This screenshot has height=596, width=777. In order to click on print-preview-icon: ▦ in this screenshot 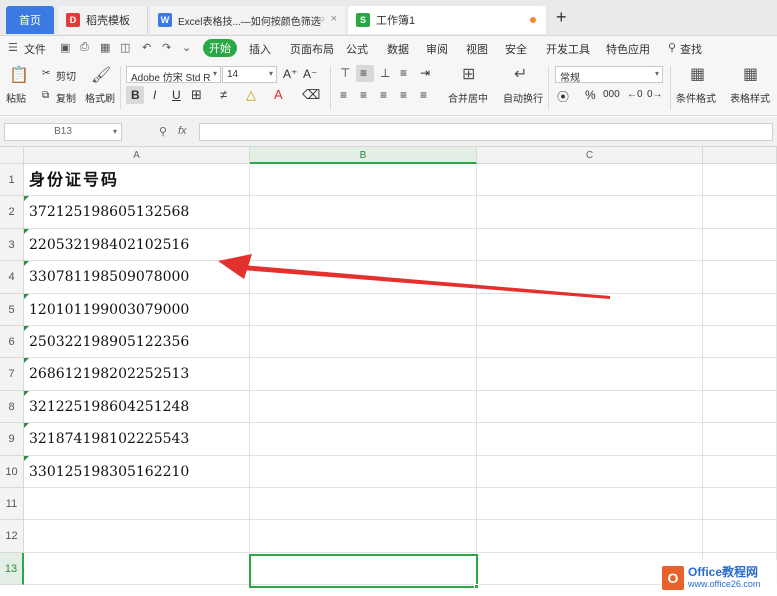, I will do `click(105, 47)`.